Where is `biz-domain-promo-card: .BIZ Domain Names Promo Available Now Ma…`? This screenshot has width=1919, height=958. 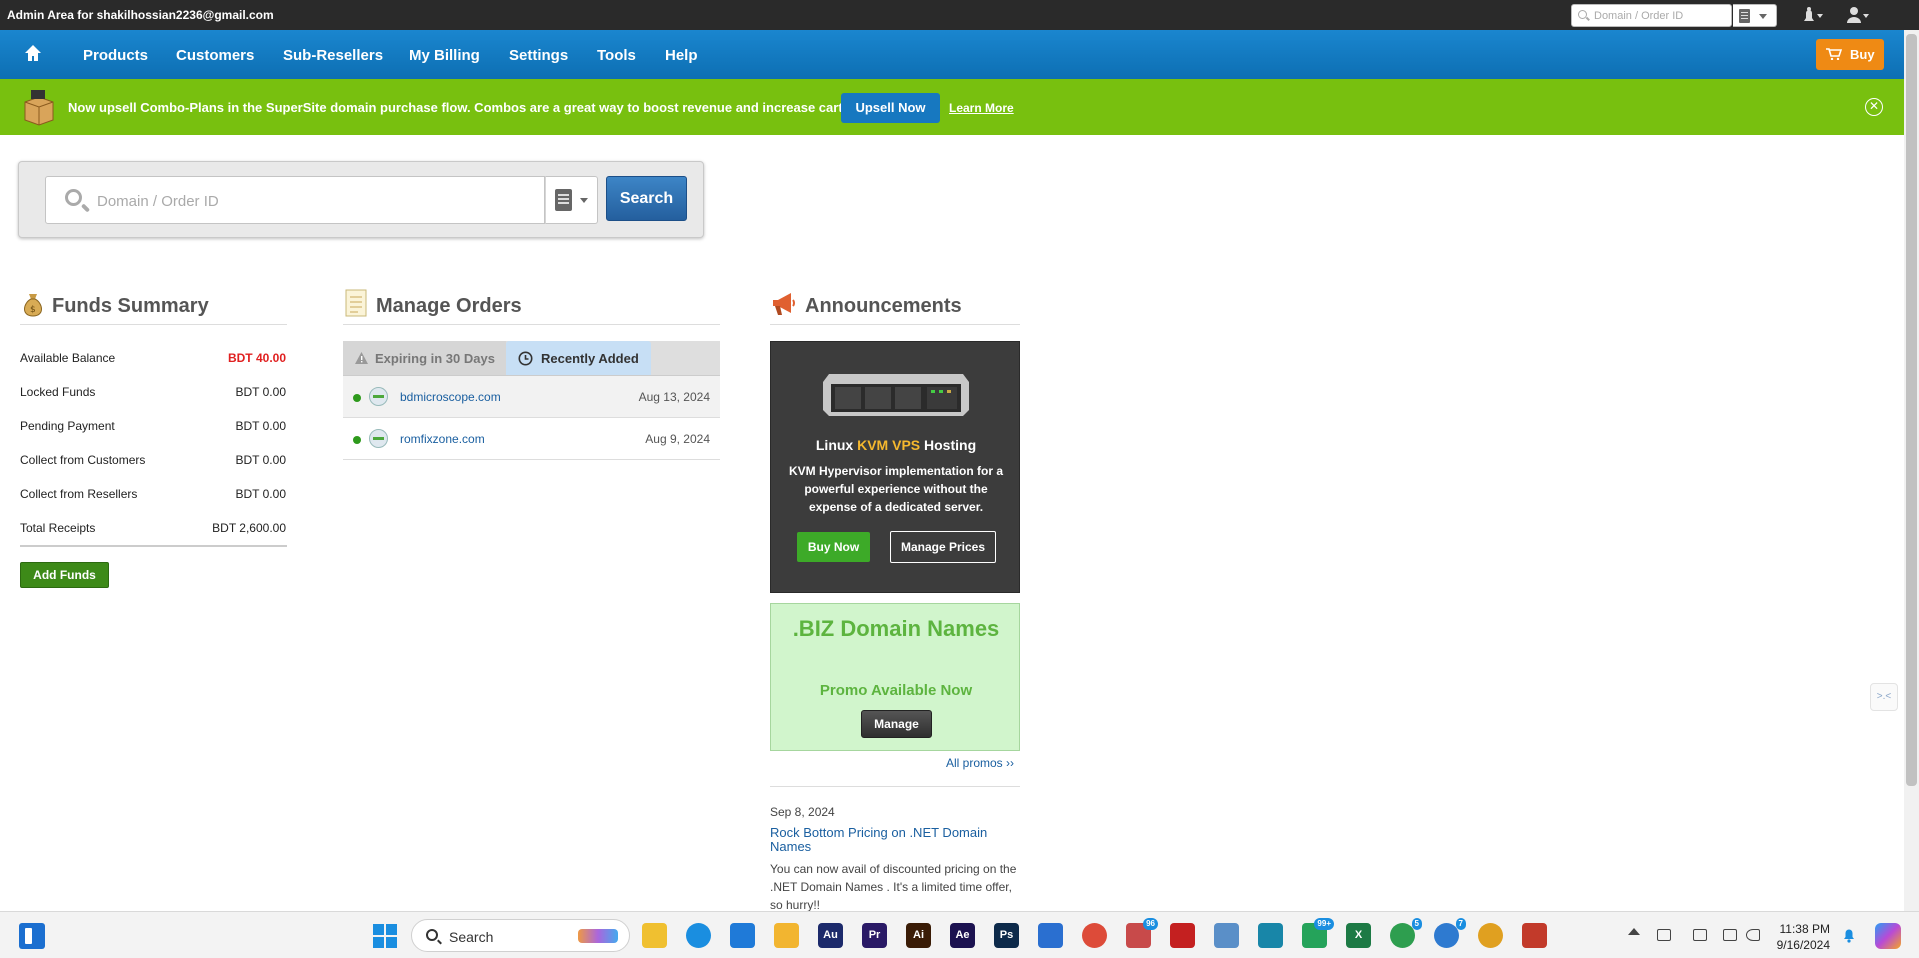 biz-domain-promo-card: .BIZ Domain Names Promo Available Now Ma… is located at coordinates (895, 677).